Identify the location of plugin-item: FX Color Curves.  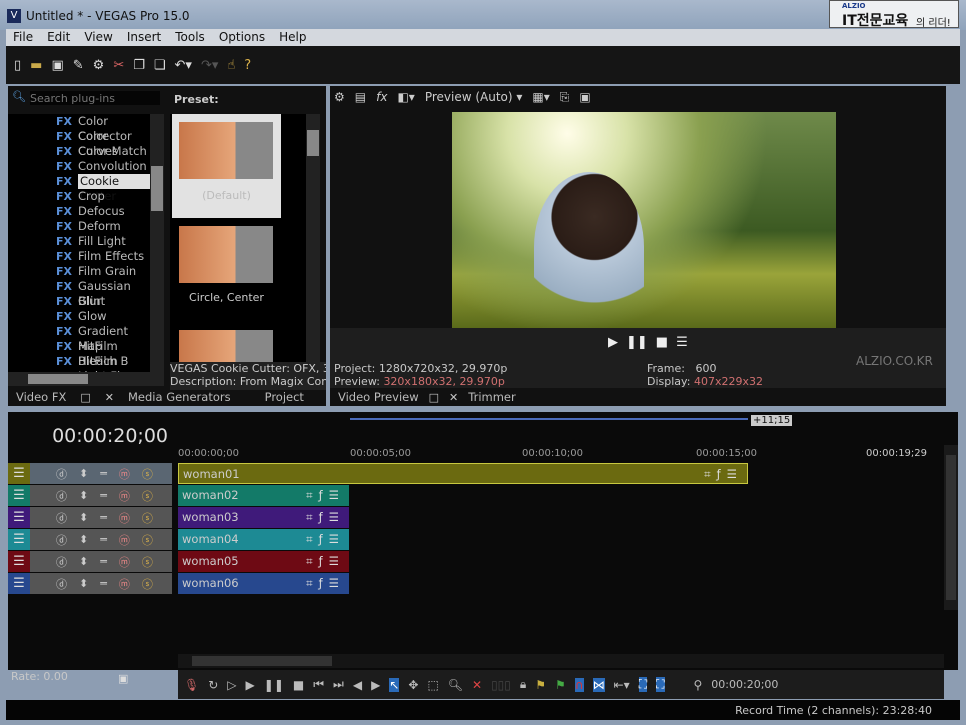
(79, 143).